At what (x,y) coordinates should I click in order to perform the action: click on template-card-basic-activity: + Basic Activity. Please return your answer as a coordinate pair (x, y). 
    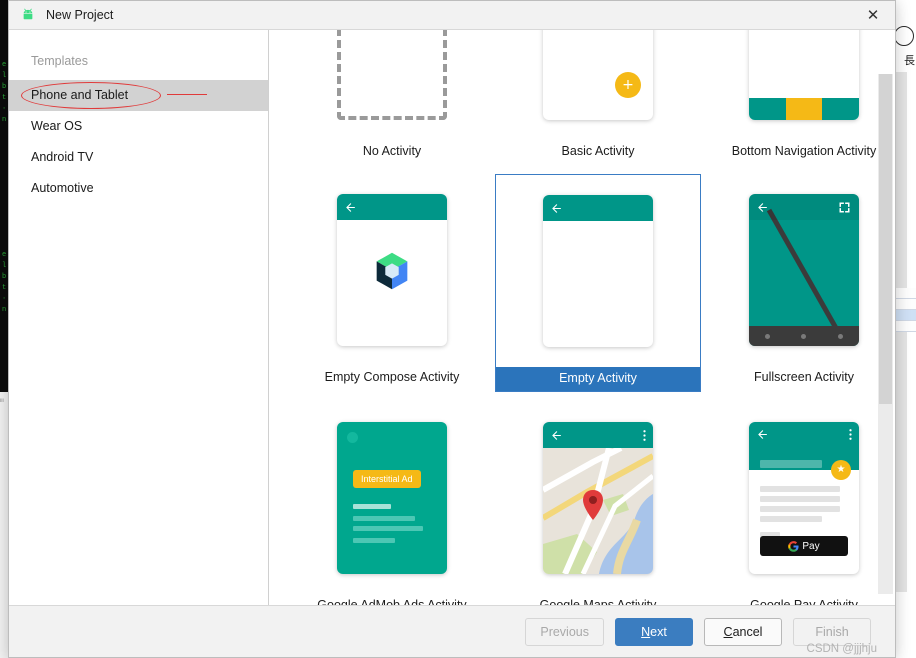
    Looking at the image, I should click on (598, 97).